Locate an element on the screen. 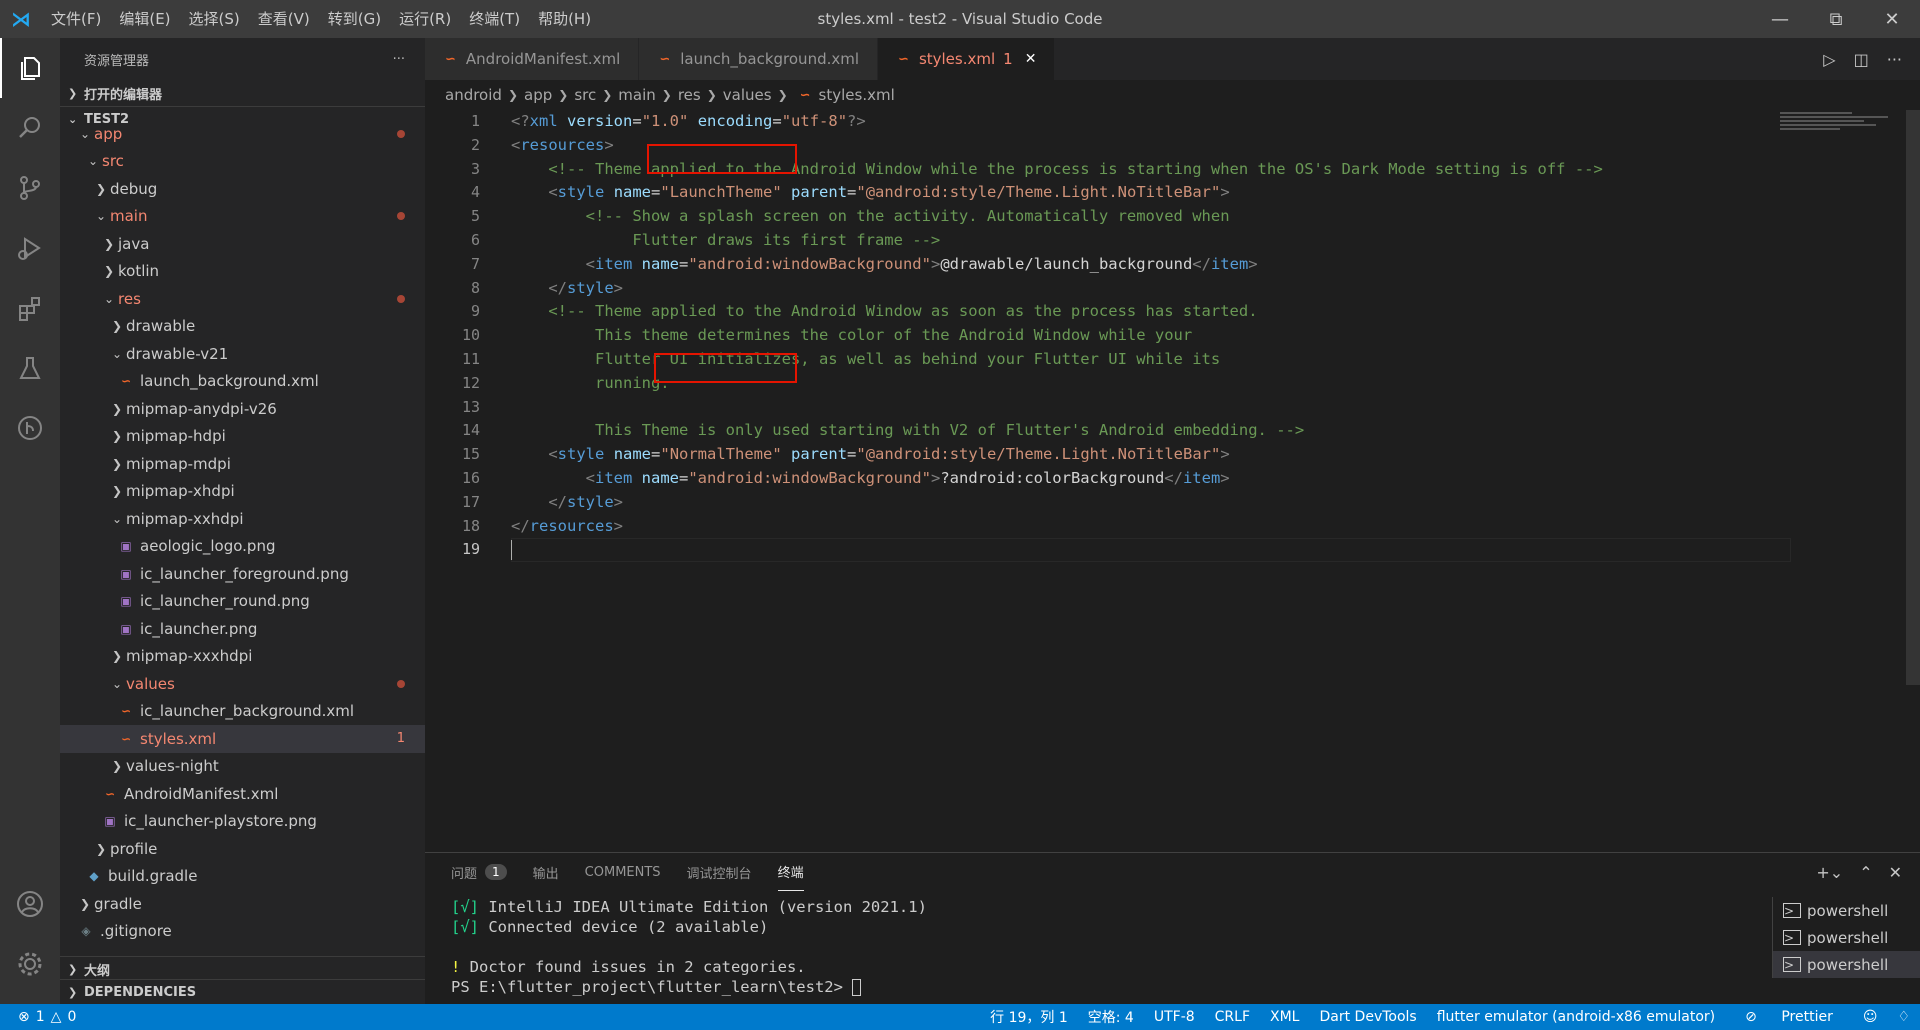 The height and width of the screenshot is (1030, 1920). tree-folder: ⌄ app is located at coordinates (242, 134).